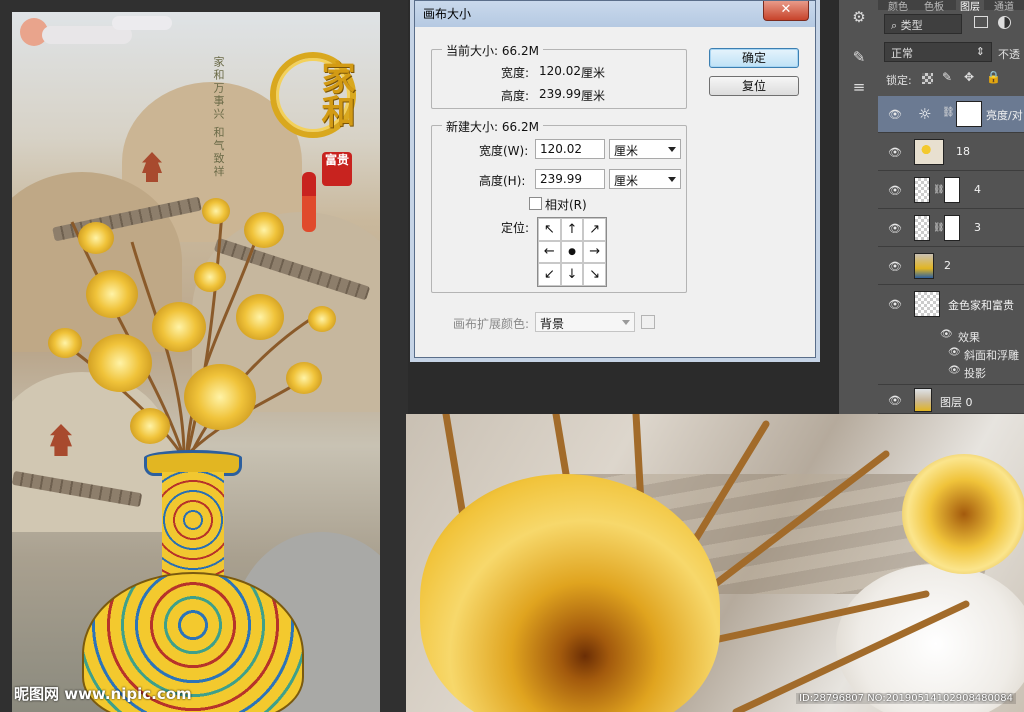  Describe the element at coordinates (947, 77) in the screenshot. I see `lock-brush-icon: ✎` at that location.